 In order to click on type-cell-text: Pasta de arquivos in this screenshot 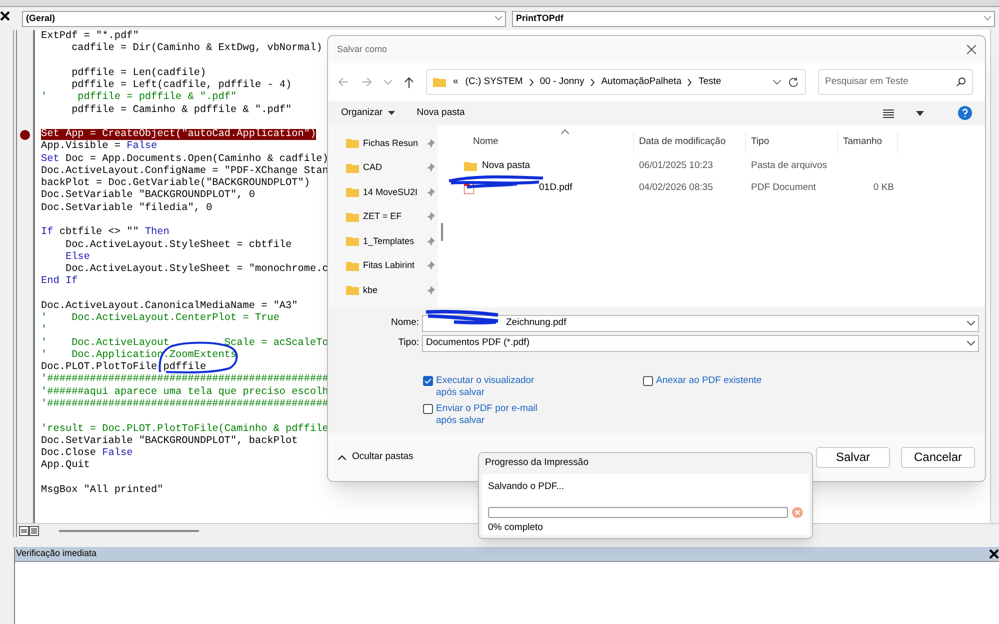, I will do `click(789, 165)`.